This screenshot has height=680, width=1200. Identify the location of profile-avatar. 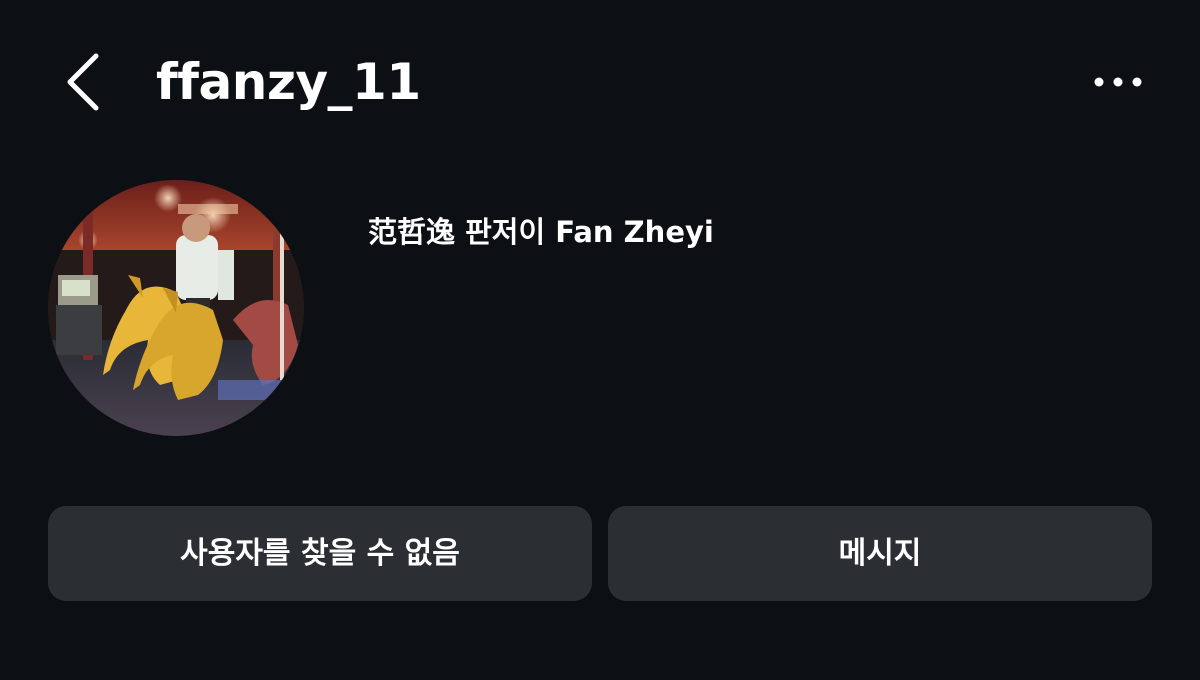
(176, 308).